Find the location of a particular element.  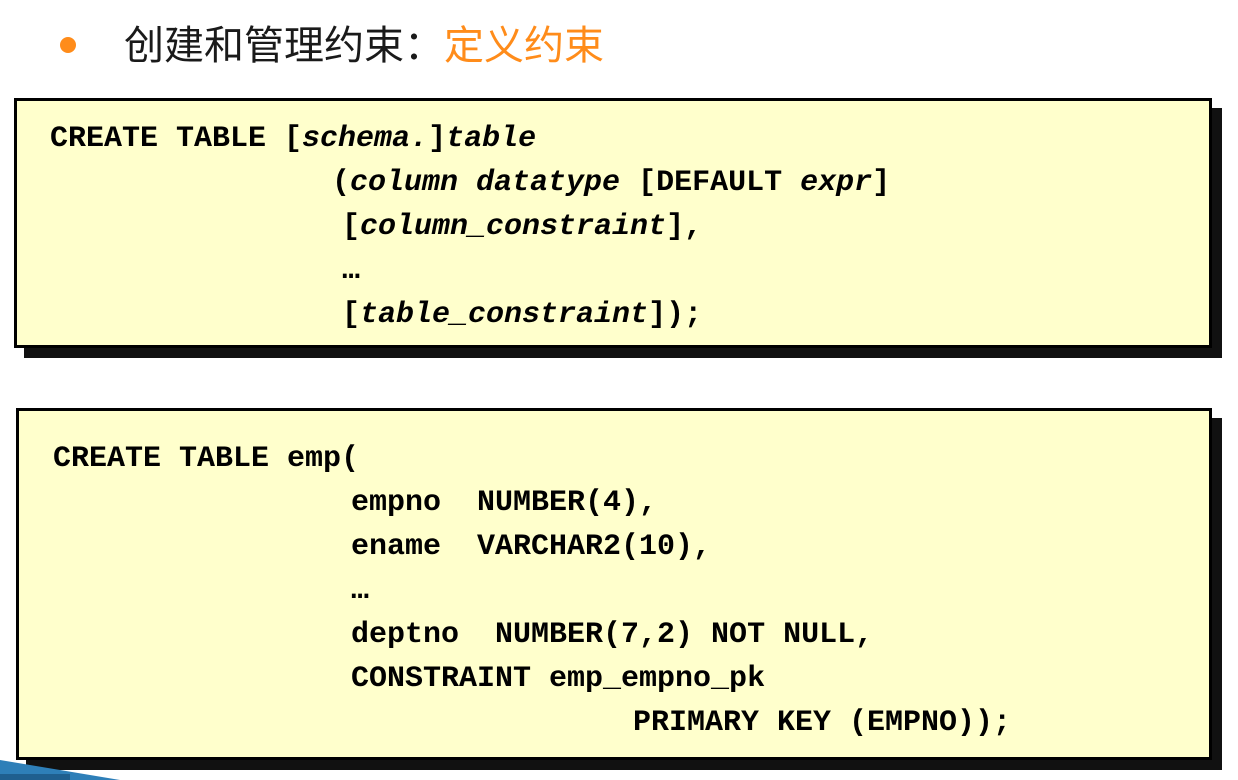

example-line-2: empno NUMBER(4), is located at coordinates (504, 503).